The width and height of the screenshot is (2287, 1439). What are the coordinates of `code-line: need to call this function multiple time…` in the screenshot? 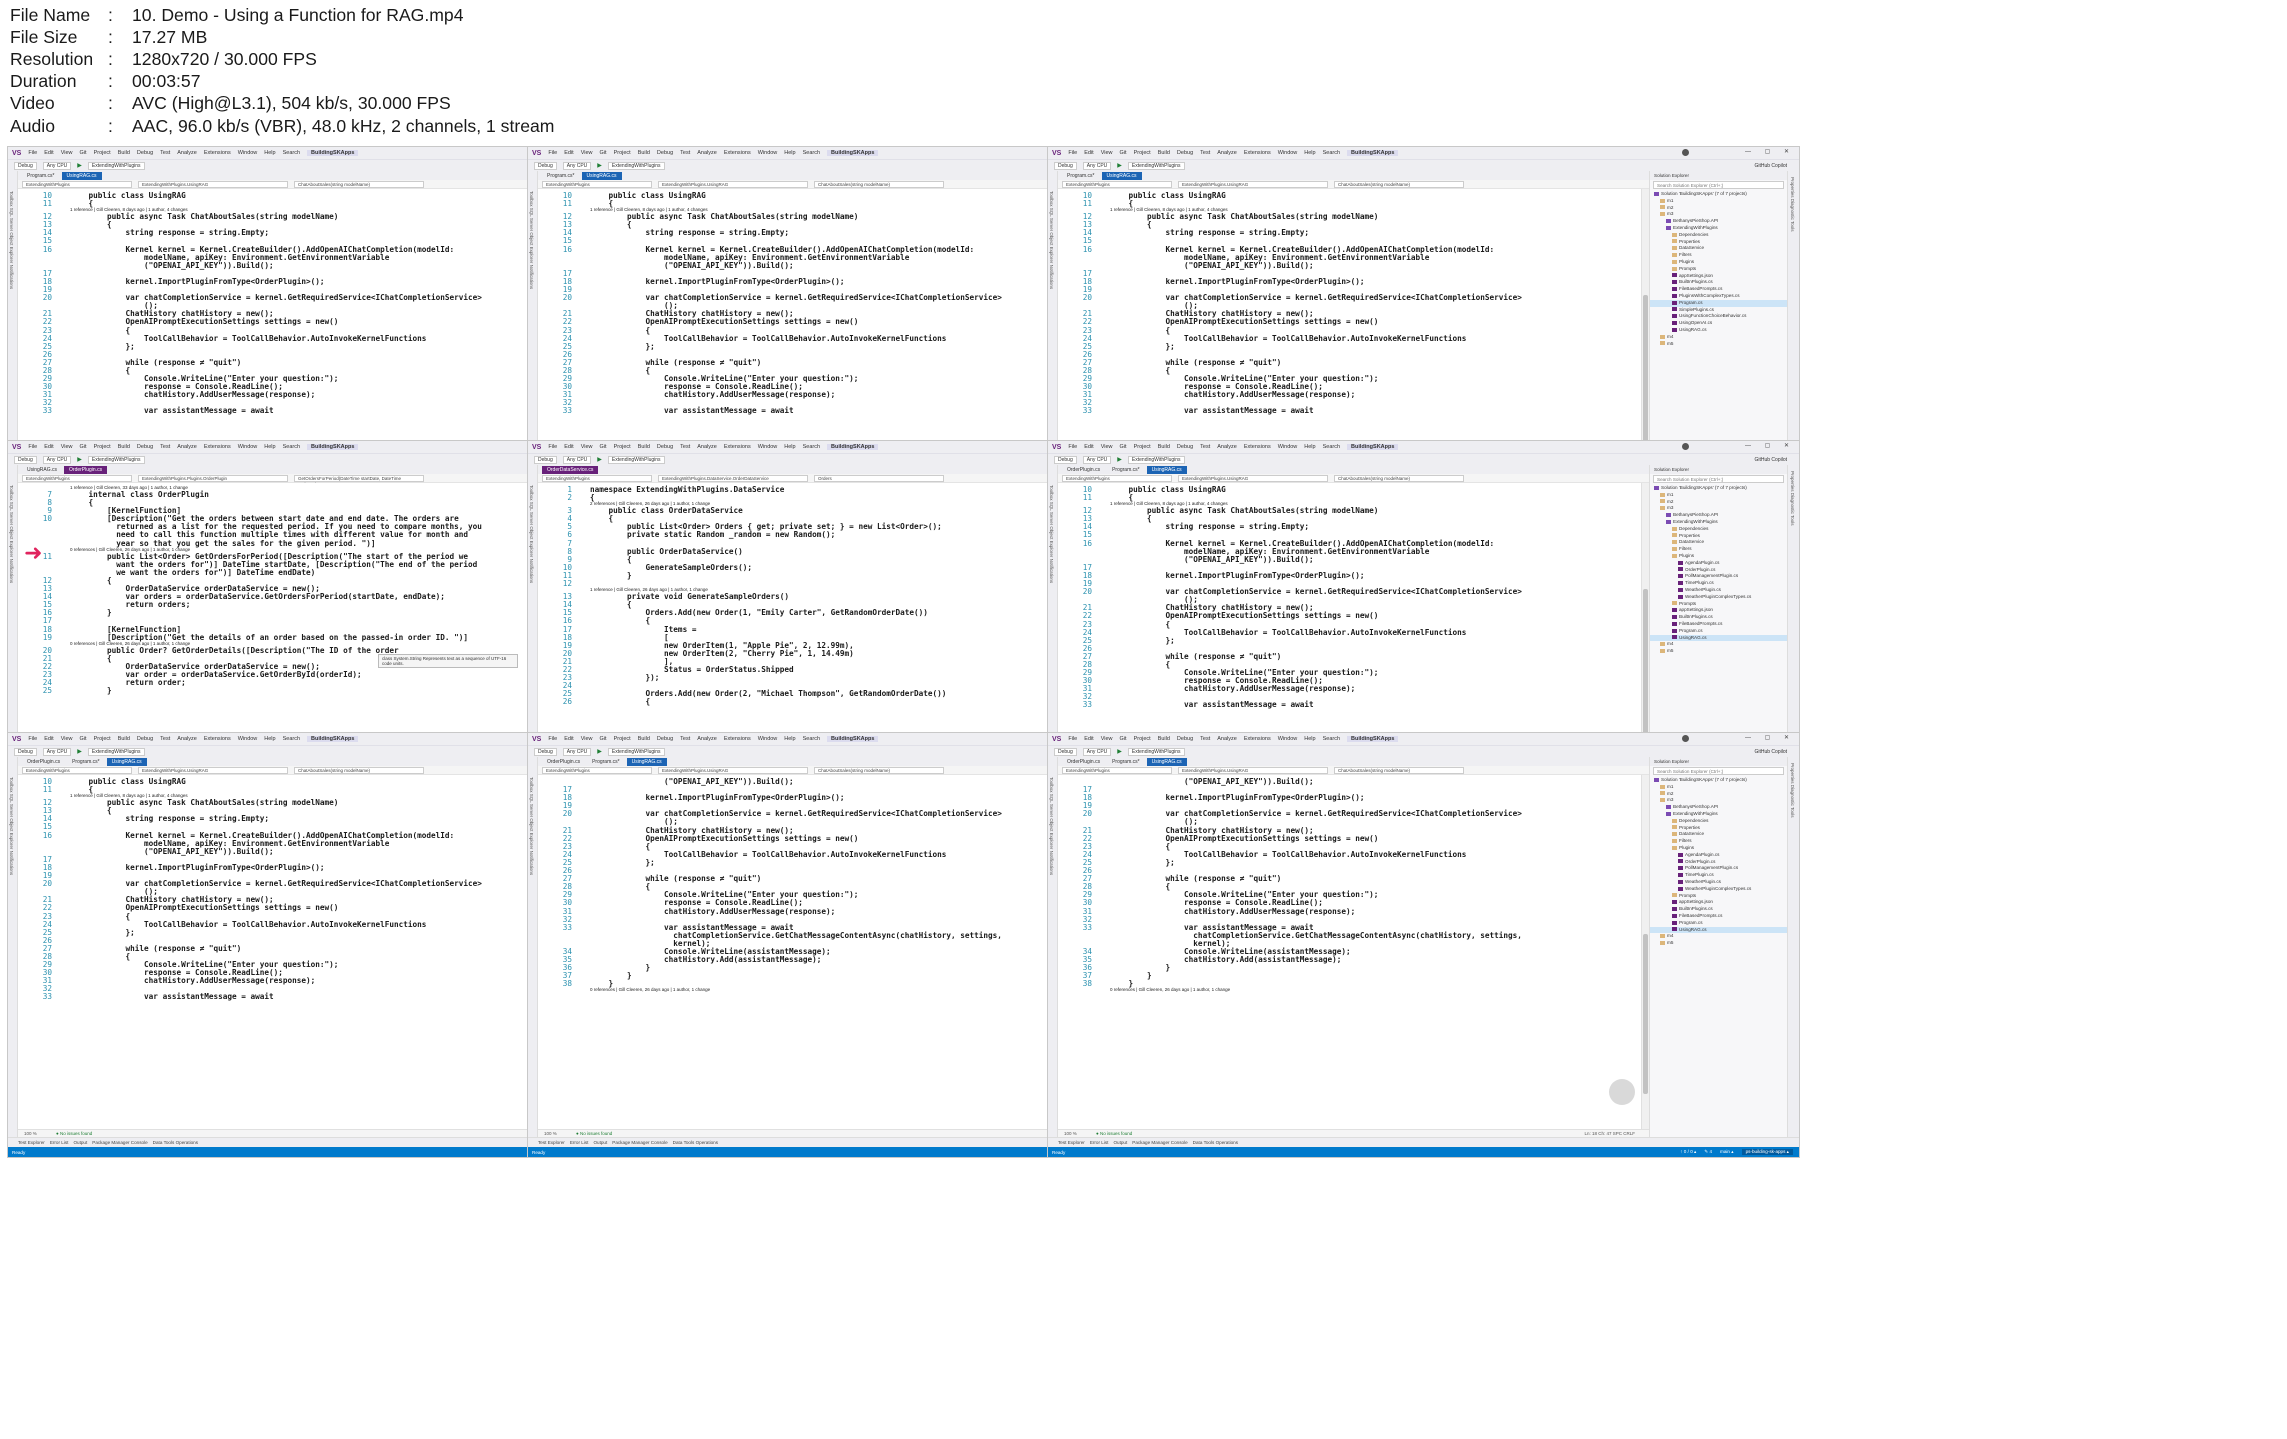 It's located at (313, 534).